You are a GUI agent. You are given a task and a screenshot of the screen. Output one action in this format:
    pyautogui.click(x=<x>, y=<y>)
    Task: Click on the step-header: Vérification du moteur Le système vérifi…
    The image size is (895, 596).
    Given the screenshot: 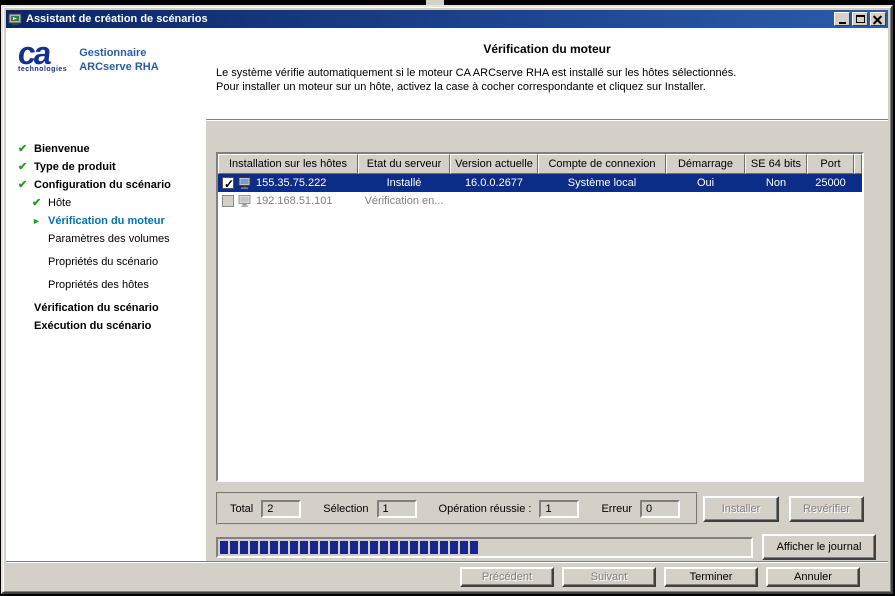 What is the action you would take?
    pyautogui.click(x=547, y=74)
    